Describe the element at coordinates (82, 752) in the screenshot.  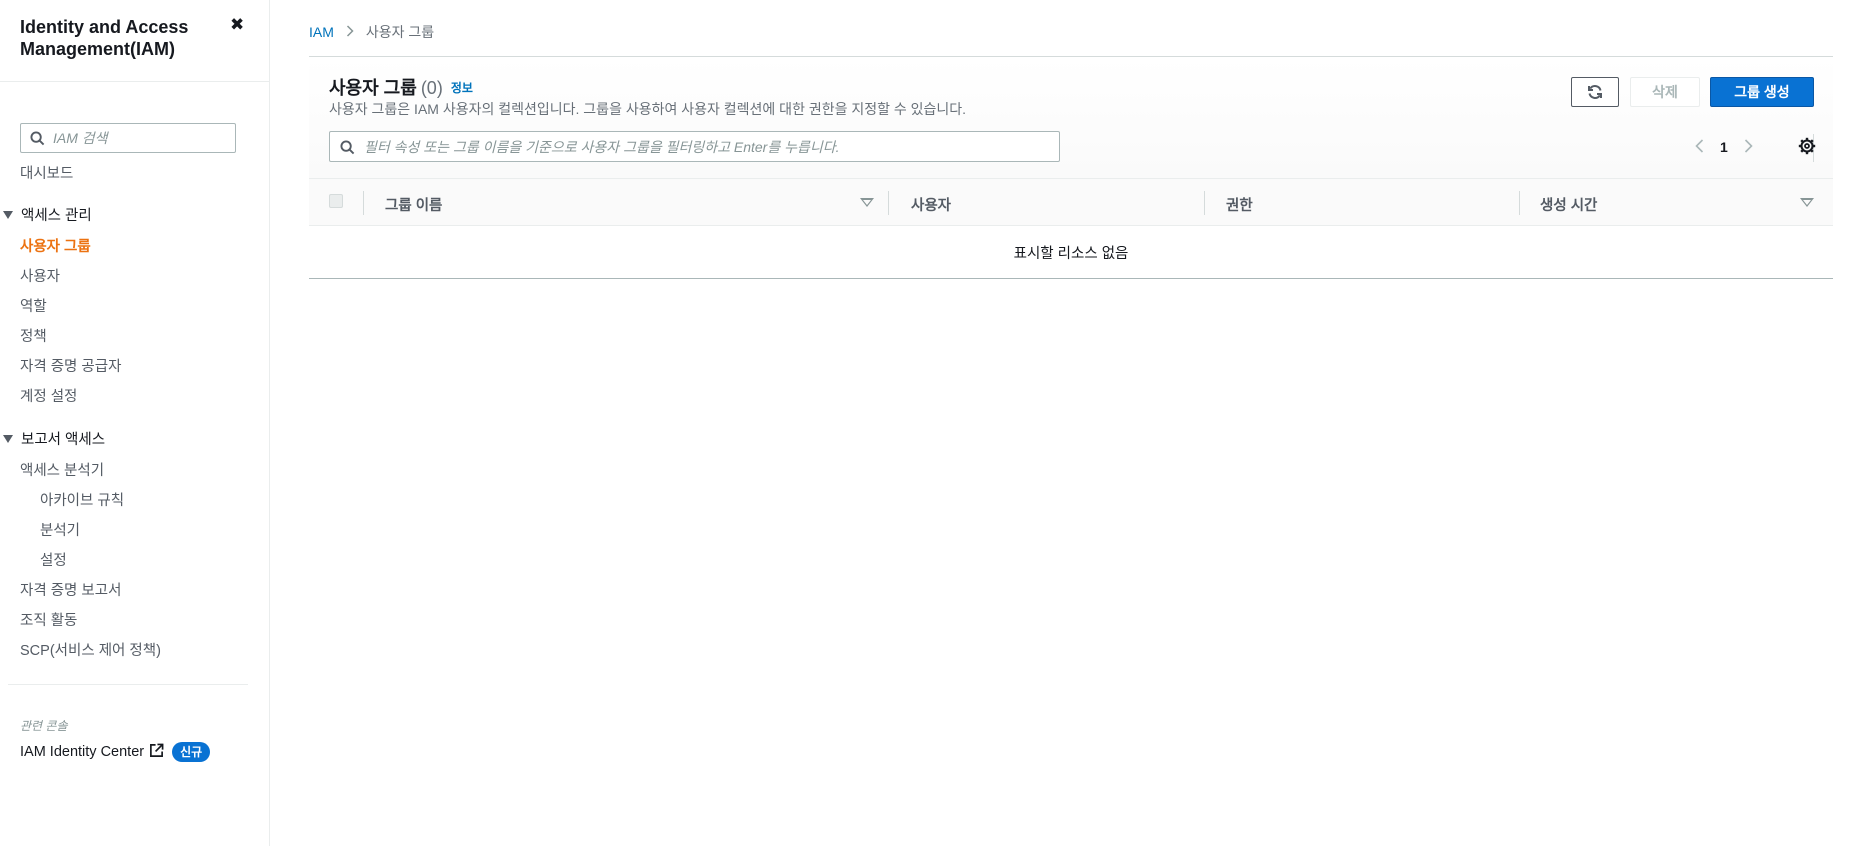
I see `identity-center-label: IAM Identity Center` at that location.